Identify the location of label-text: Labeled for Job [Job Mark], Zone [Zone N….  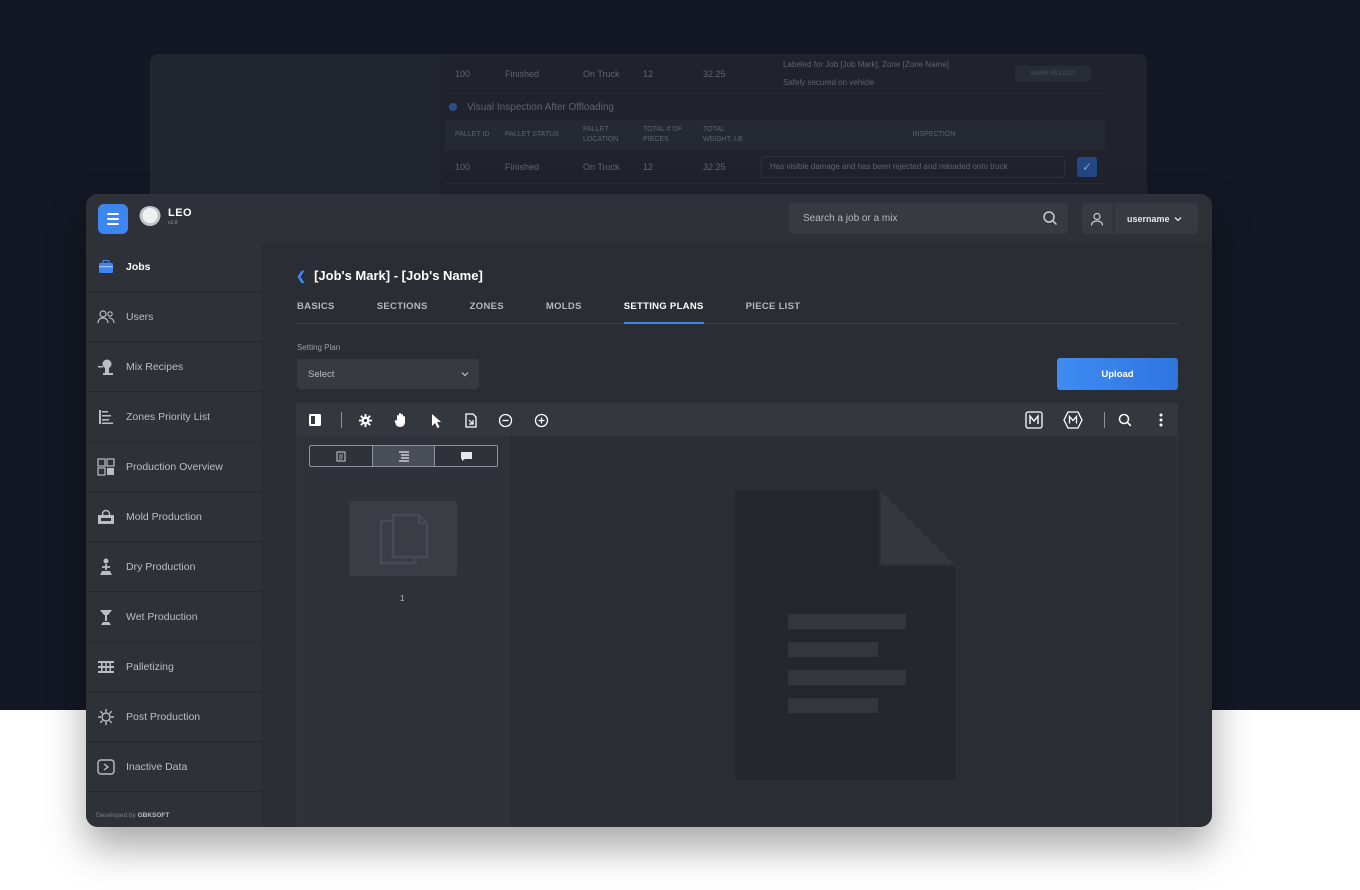
(866, 64).